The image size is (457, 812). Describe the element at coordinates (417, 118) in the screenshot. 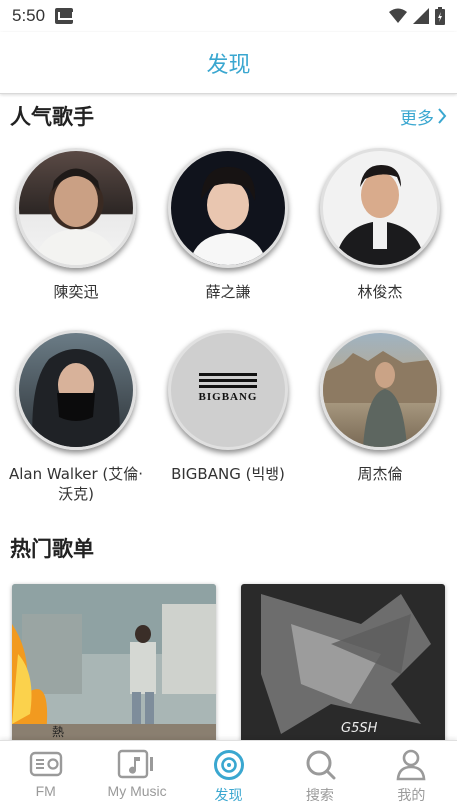

I see `more-label: 更多` at that location.